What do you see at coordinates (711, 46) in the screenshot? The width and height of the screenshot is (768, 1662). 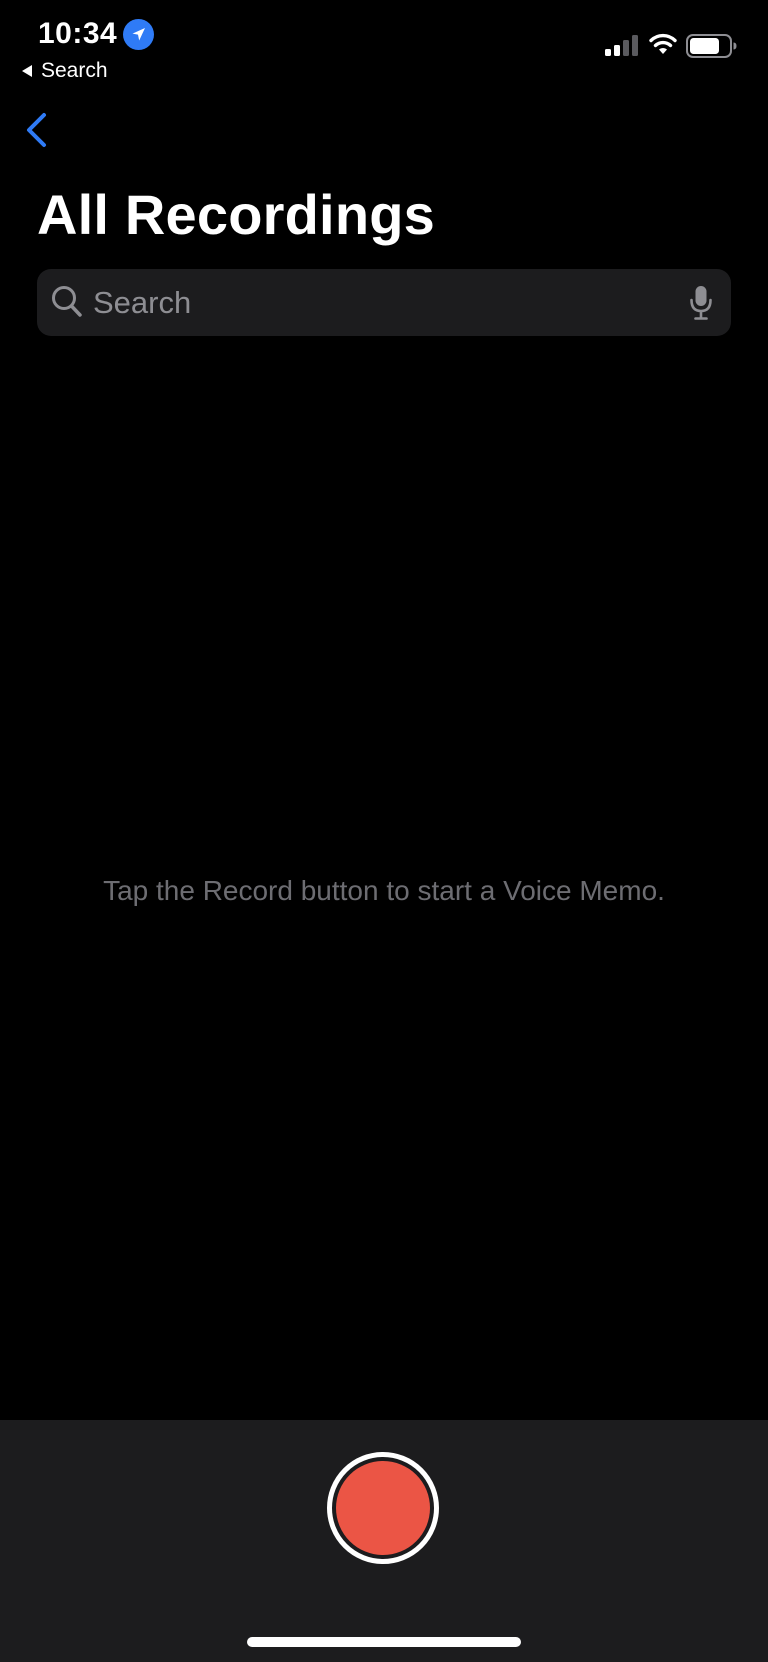 I see `battery-icon` at bounding box center [711, 46].